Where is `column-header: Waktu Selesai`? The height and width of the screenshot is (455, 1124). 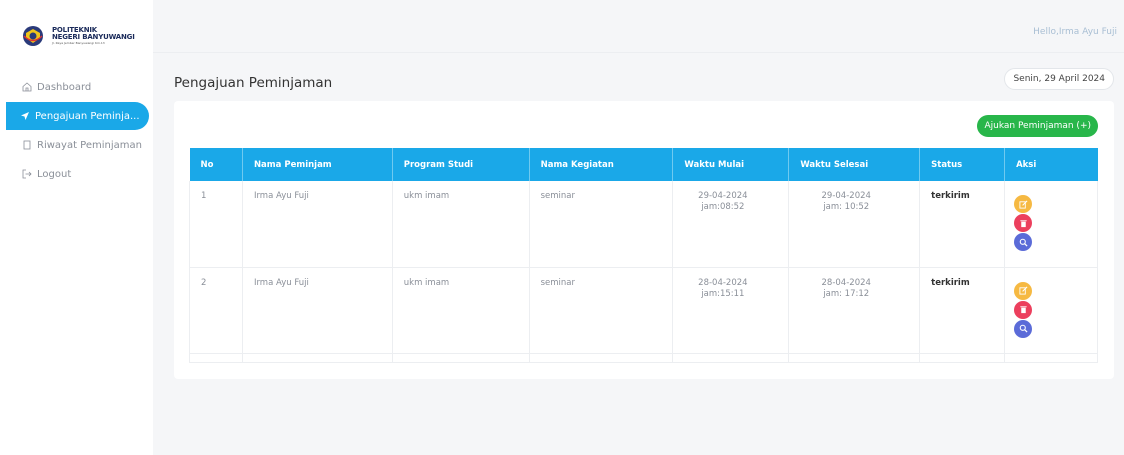 column-header: Waktu Selesai is located at coordinates (854, 164).